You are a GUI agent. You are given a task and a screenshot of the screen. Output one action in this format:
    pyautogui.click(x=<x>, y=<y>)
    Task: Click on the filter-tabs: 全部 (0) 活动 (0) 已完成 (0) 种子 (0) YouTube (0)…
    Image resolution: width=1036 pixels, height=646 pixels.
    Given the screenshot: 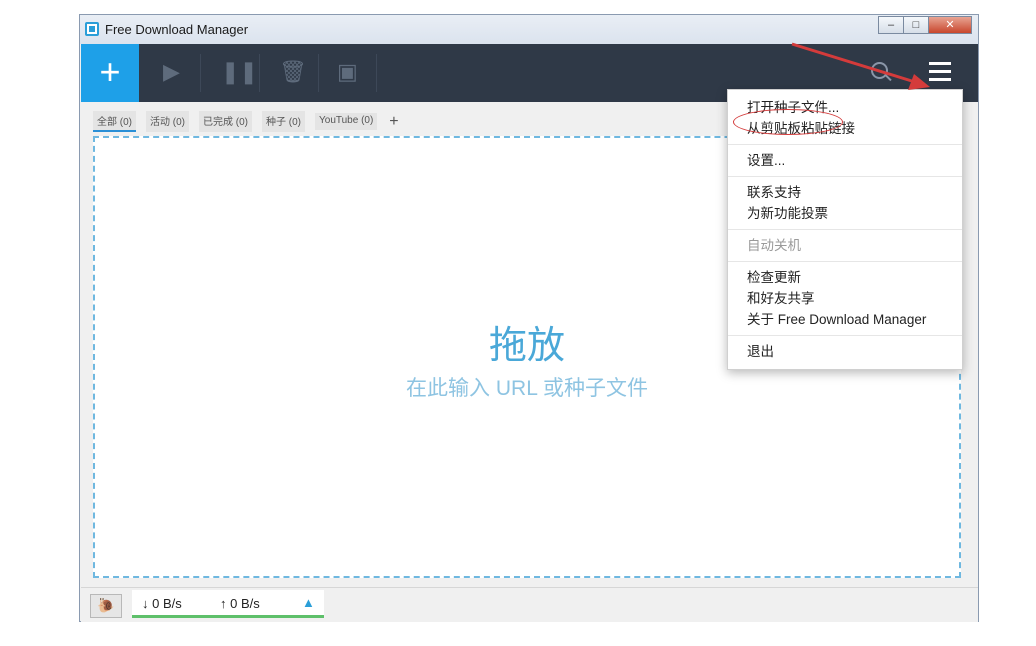 What is the action you would take?
    pyautogui.click(x=246, y=121)
    